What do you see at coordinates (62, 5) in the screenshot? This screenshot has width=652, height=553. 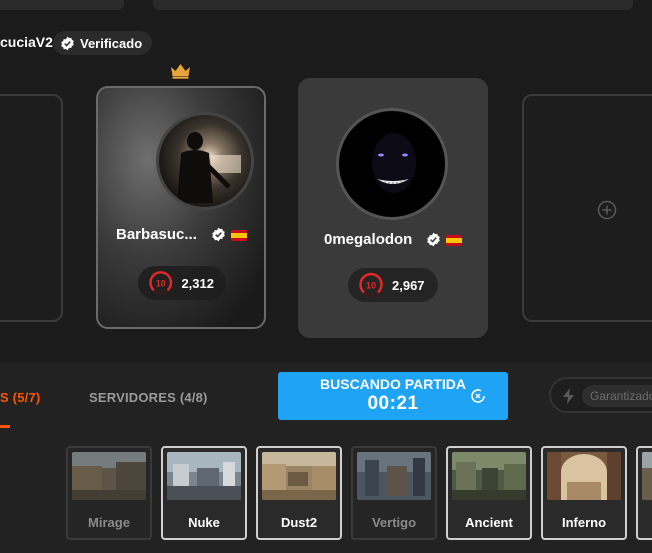 I see `top-bar-left-panel` at bounding box center [62, 5].